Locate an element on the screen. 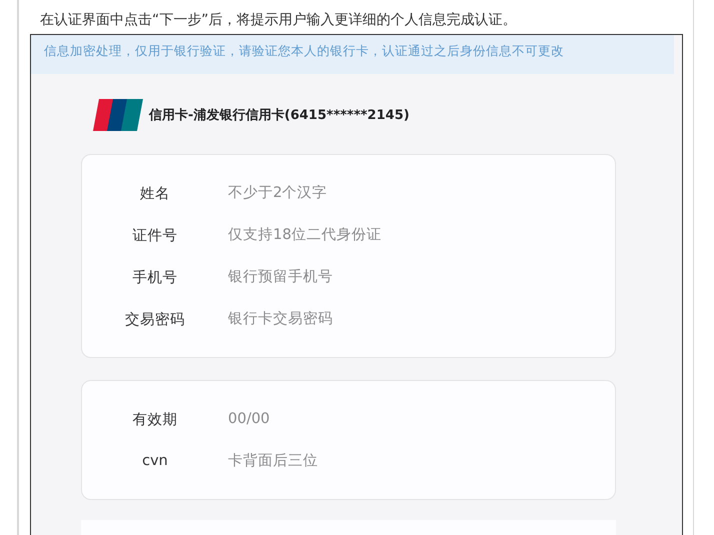 This screenshot has width=714, height=535. notice-banner: 信息加密处理，仅用于银行验证，请验证您本人的银行卡，认证通过之后身份信息不可更改 is located at coordinates (352, 54).